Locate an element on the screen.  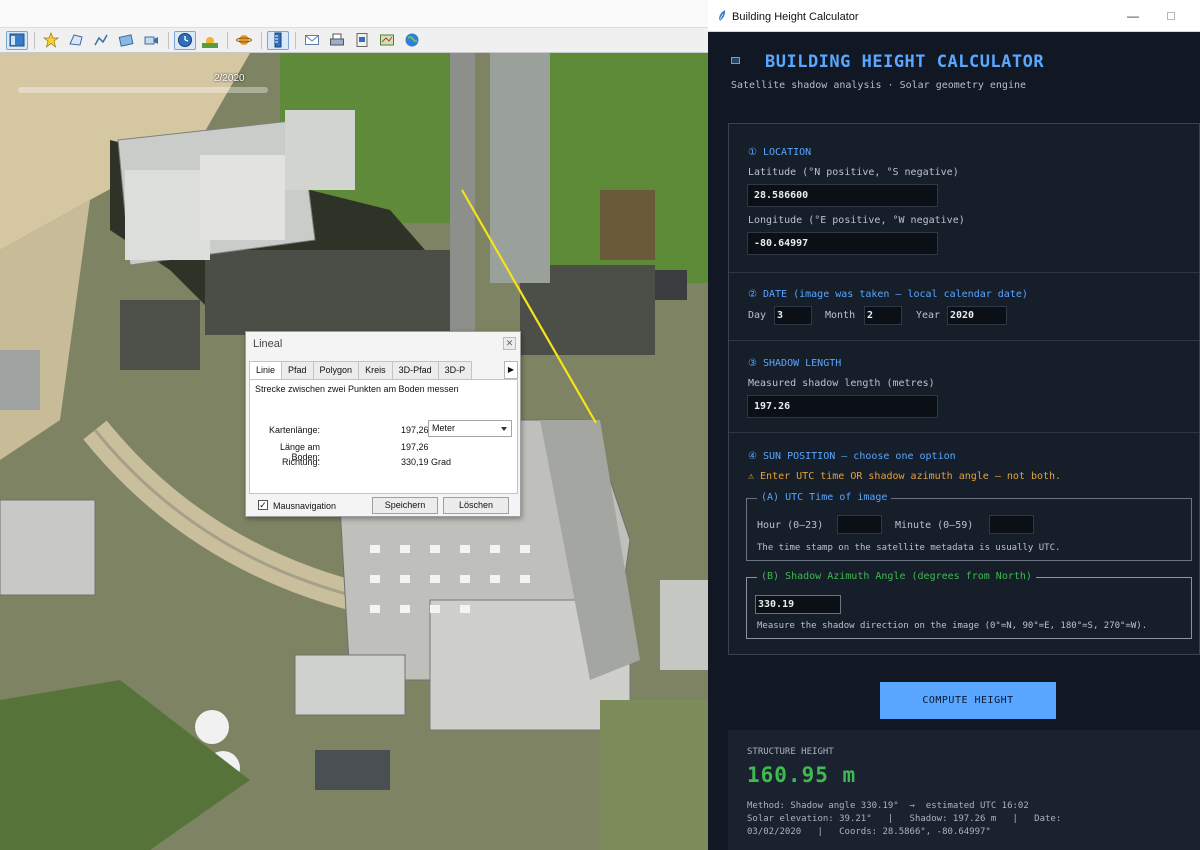
tab-circle: Kreis is located at coordinates (375, 370).